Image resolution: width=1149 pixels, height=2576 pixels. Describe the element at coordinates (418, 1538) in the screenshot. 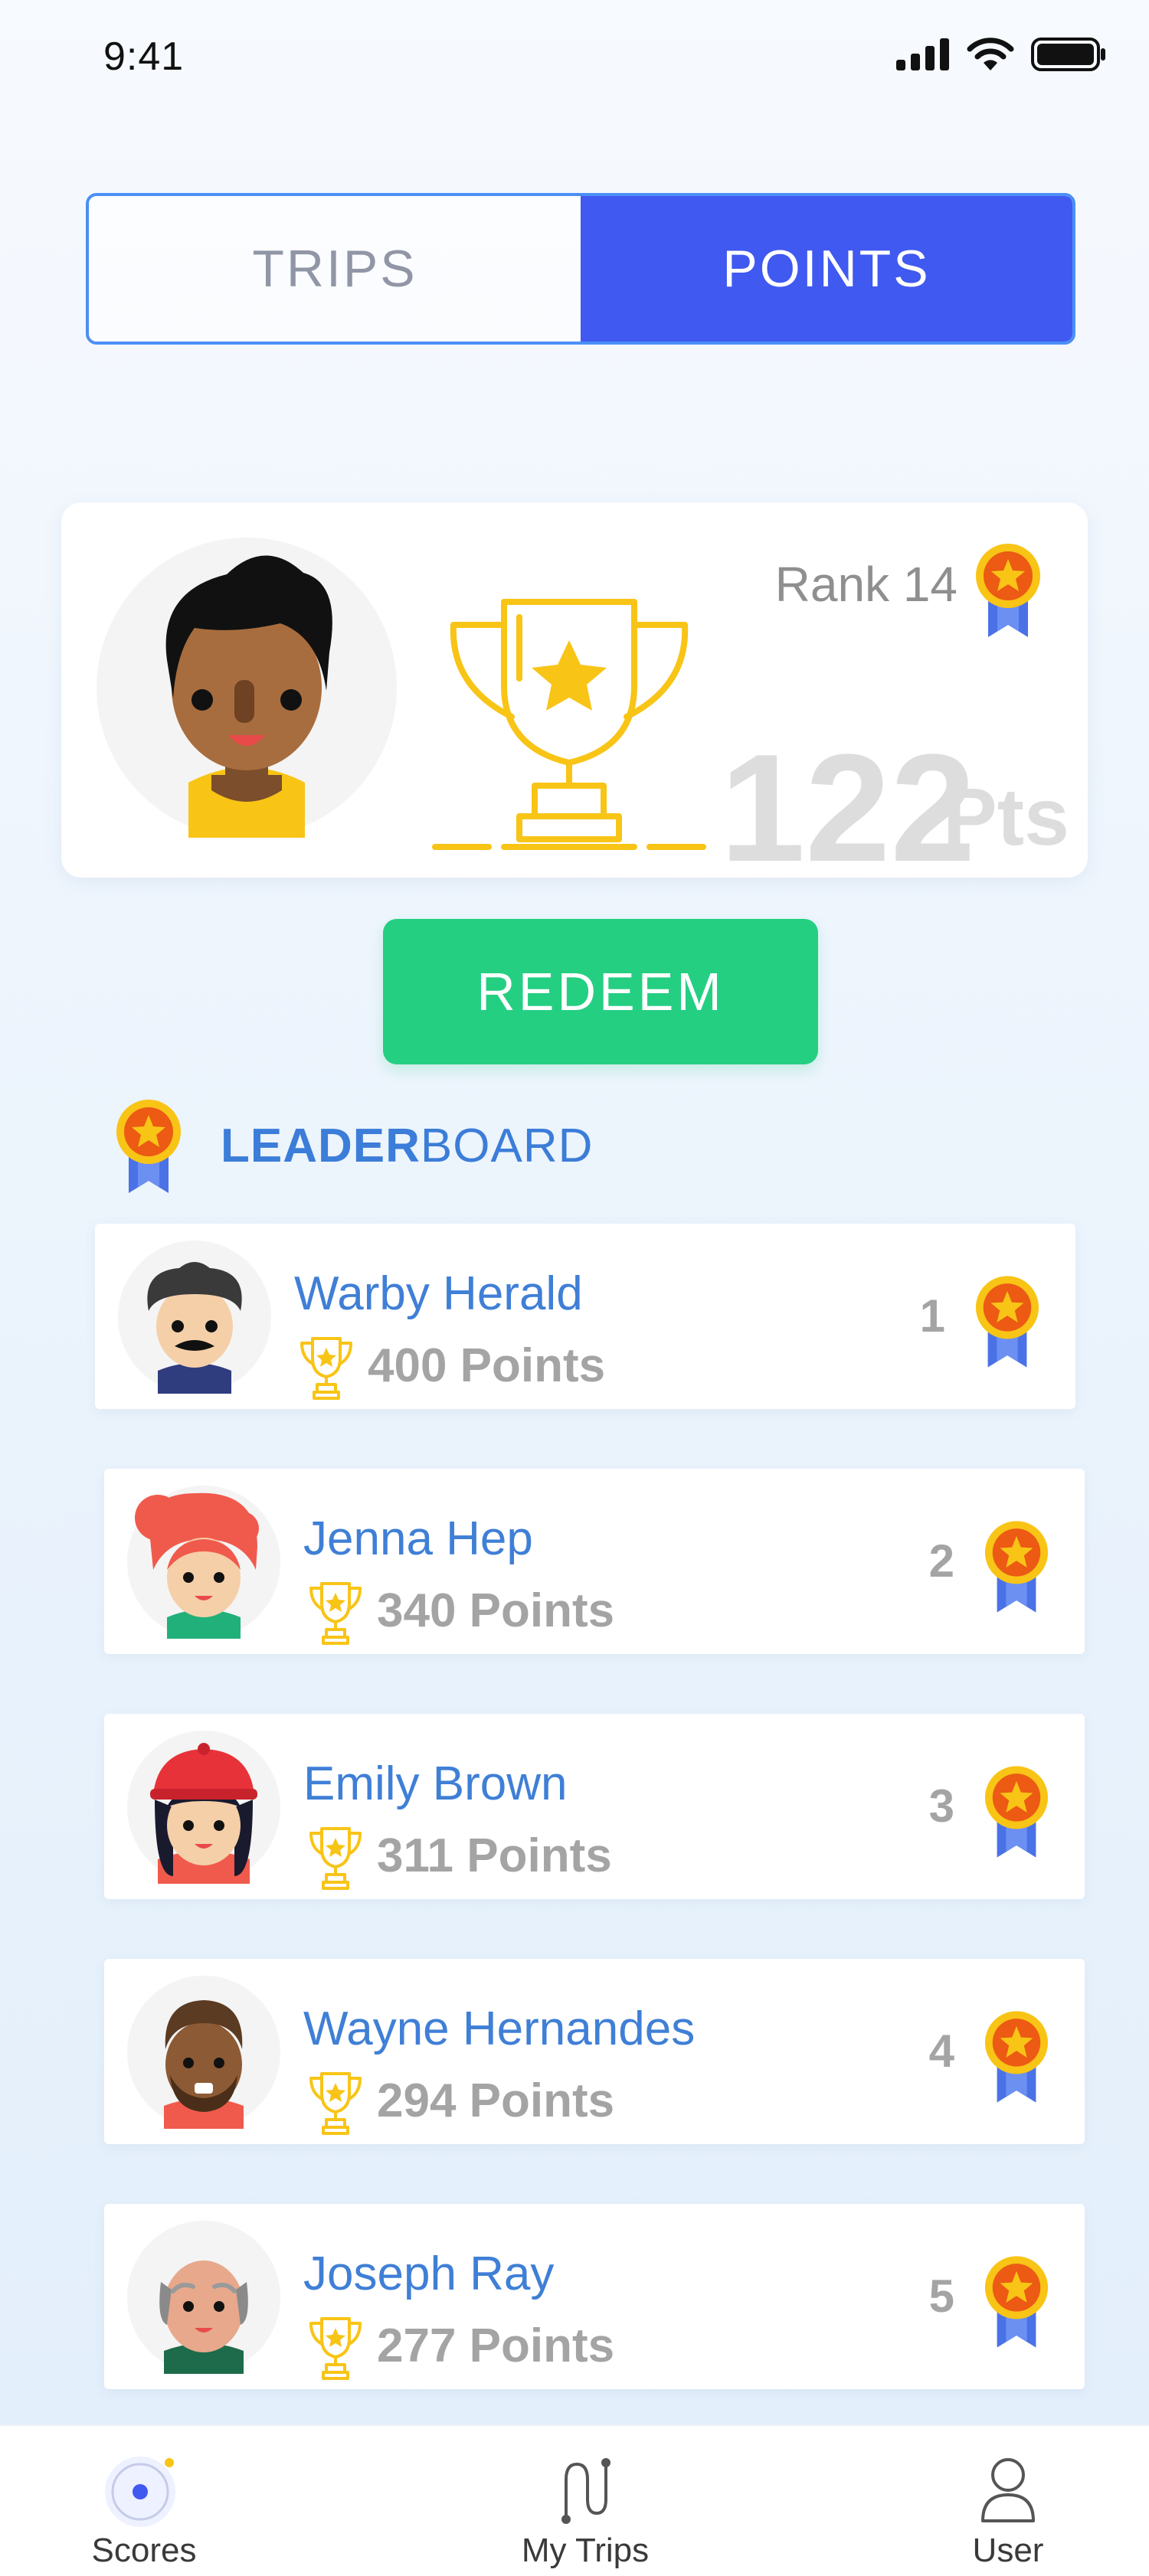

I see `player-name: Jenna Hep` at that location.